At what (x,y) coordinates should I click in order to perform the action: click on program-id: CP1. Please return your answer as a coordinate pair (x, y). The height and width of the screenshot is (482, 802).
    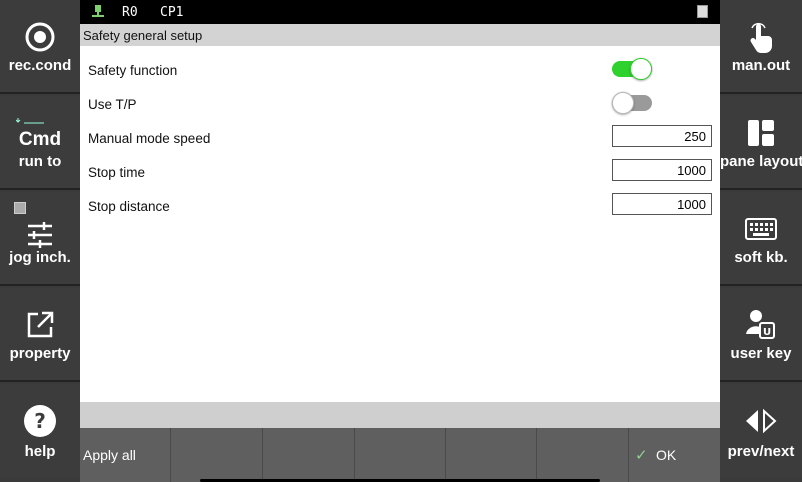
    Looking at the image, I should click on (172, 12).